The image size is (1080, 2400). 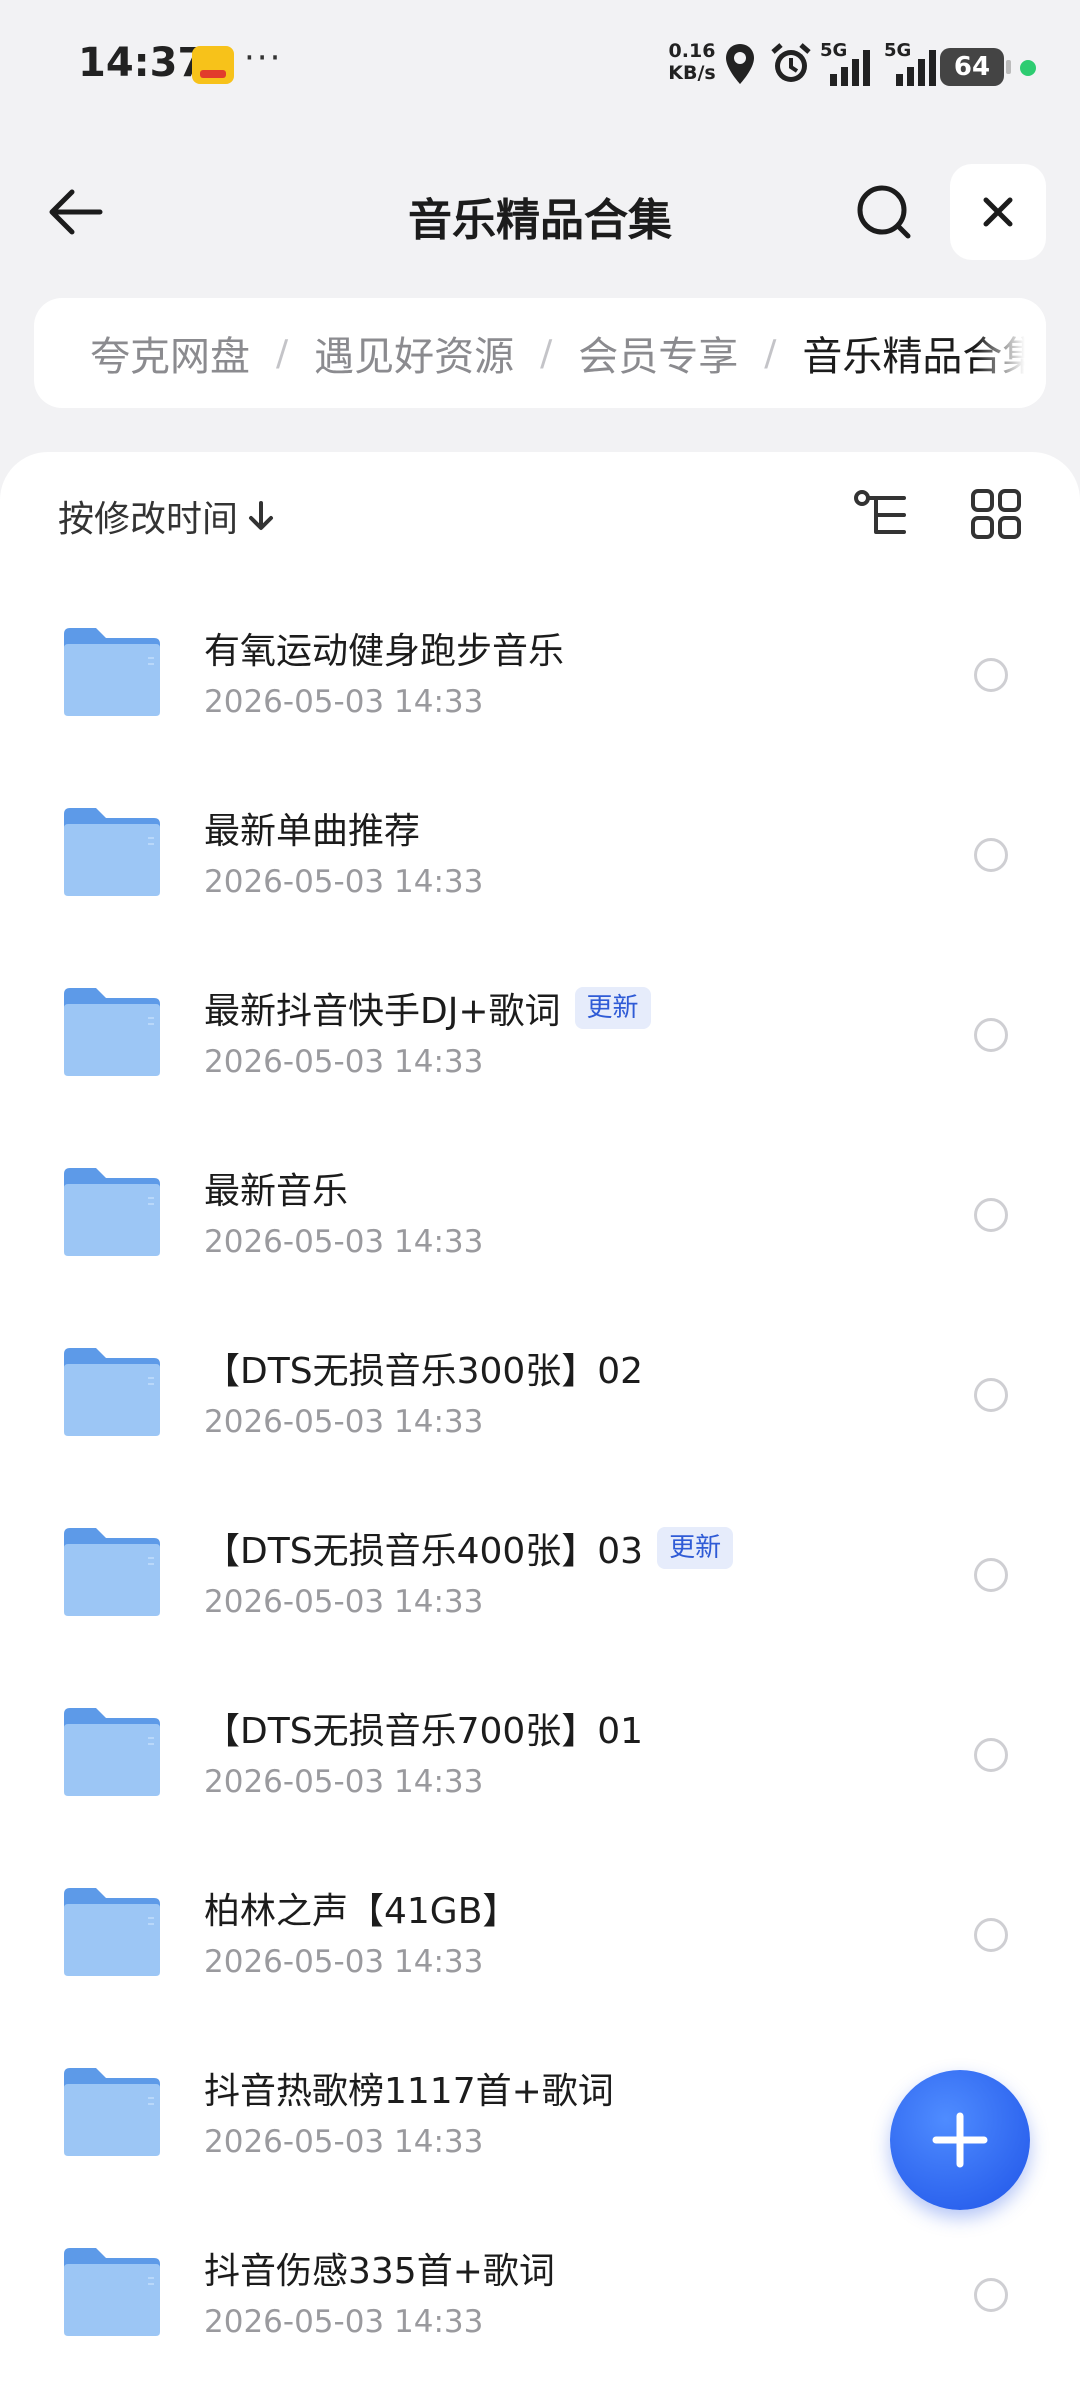 What do you see at coordinates (880, 512) in the screenshot?
I see `tree-view-icon` at bounding box center [880, 512].